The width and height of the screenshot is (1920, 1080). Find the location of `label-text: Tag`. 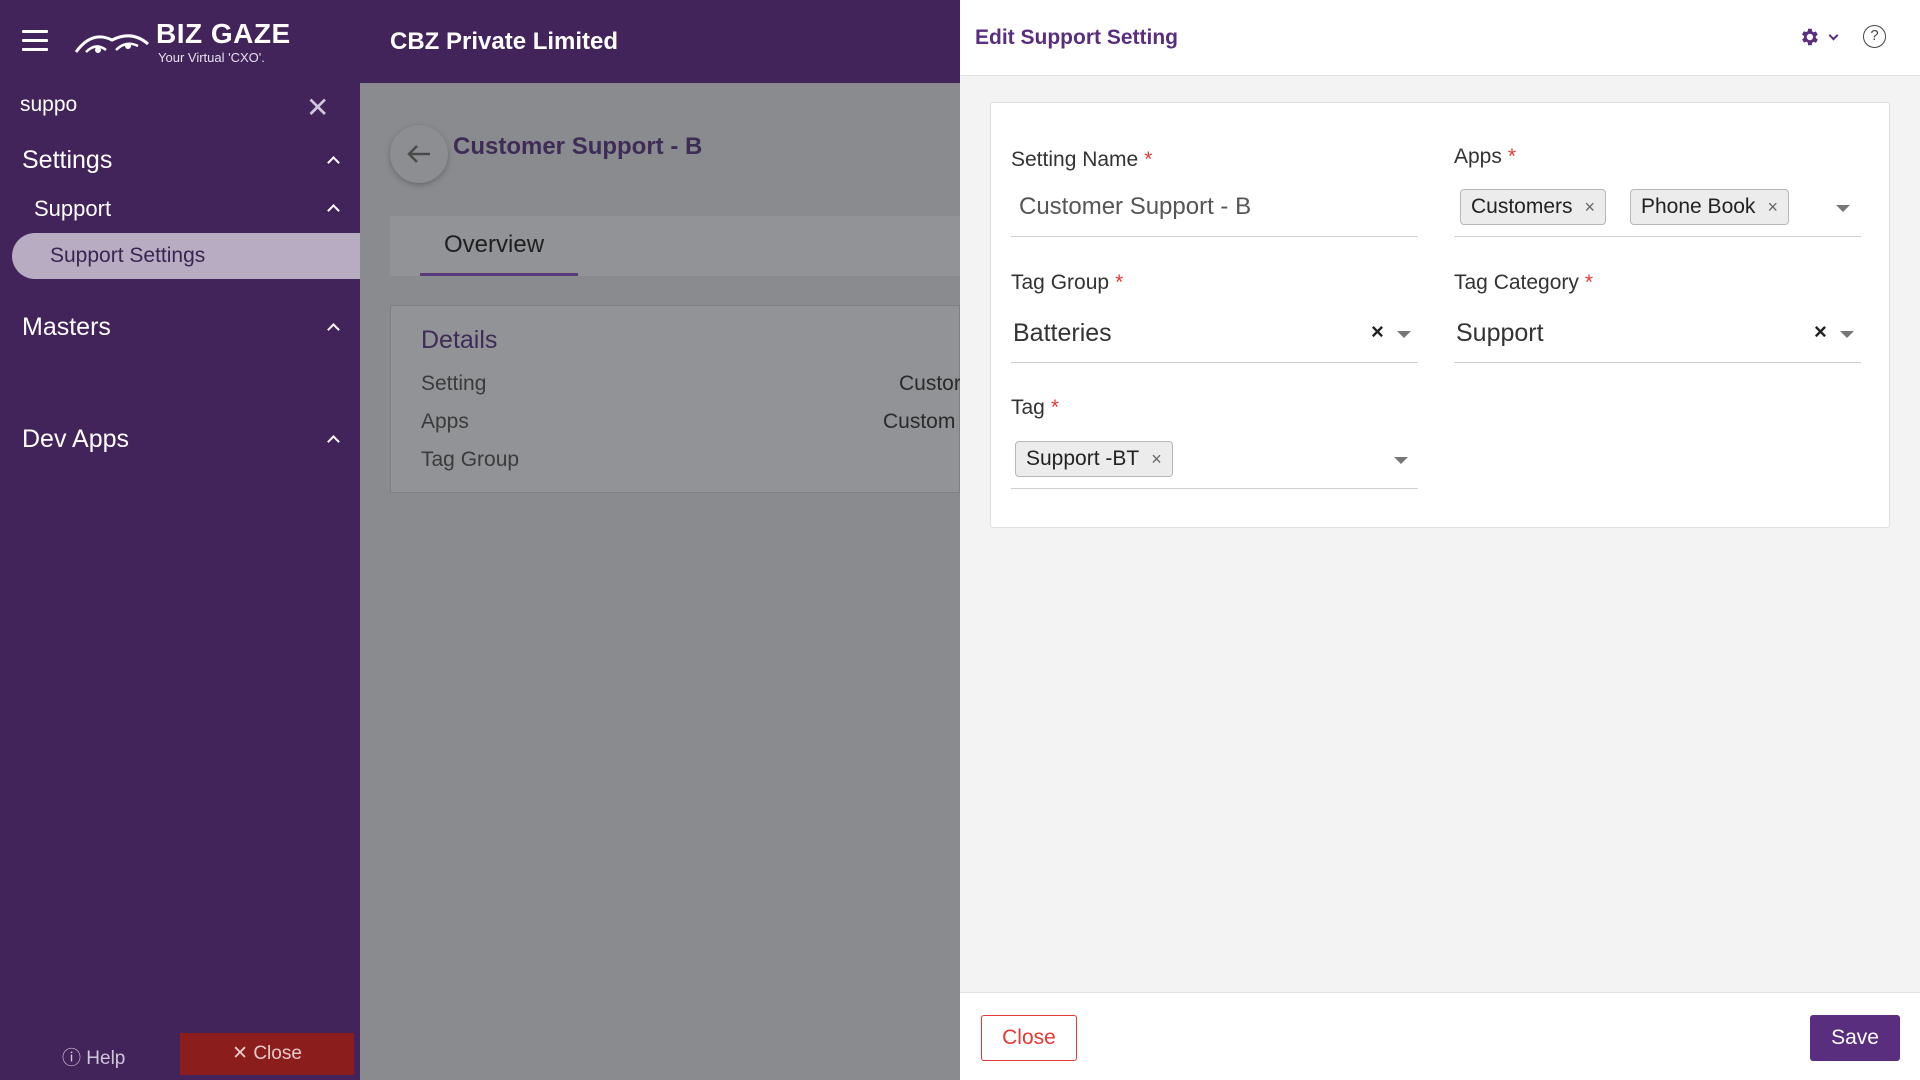

label-text: Tag is located at coordinates (1028, 407).